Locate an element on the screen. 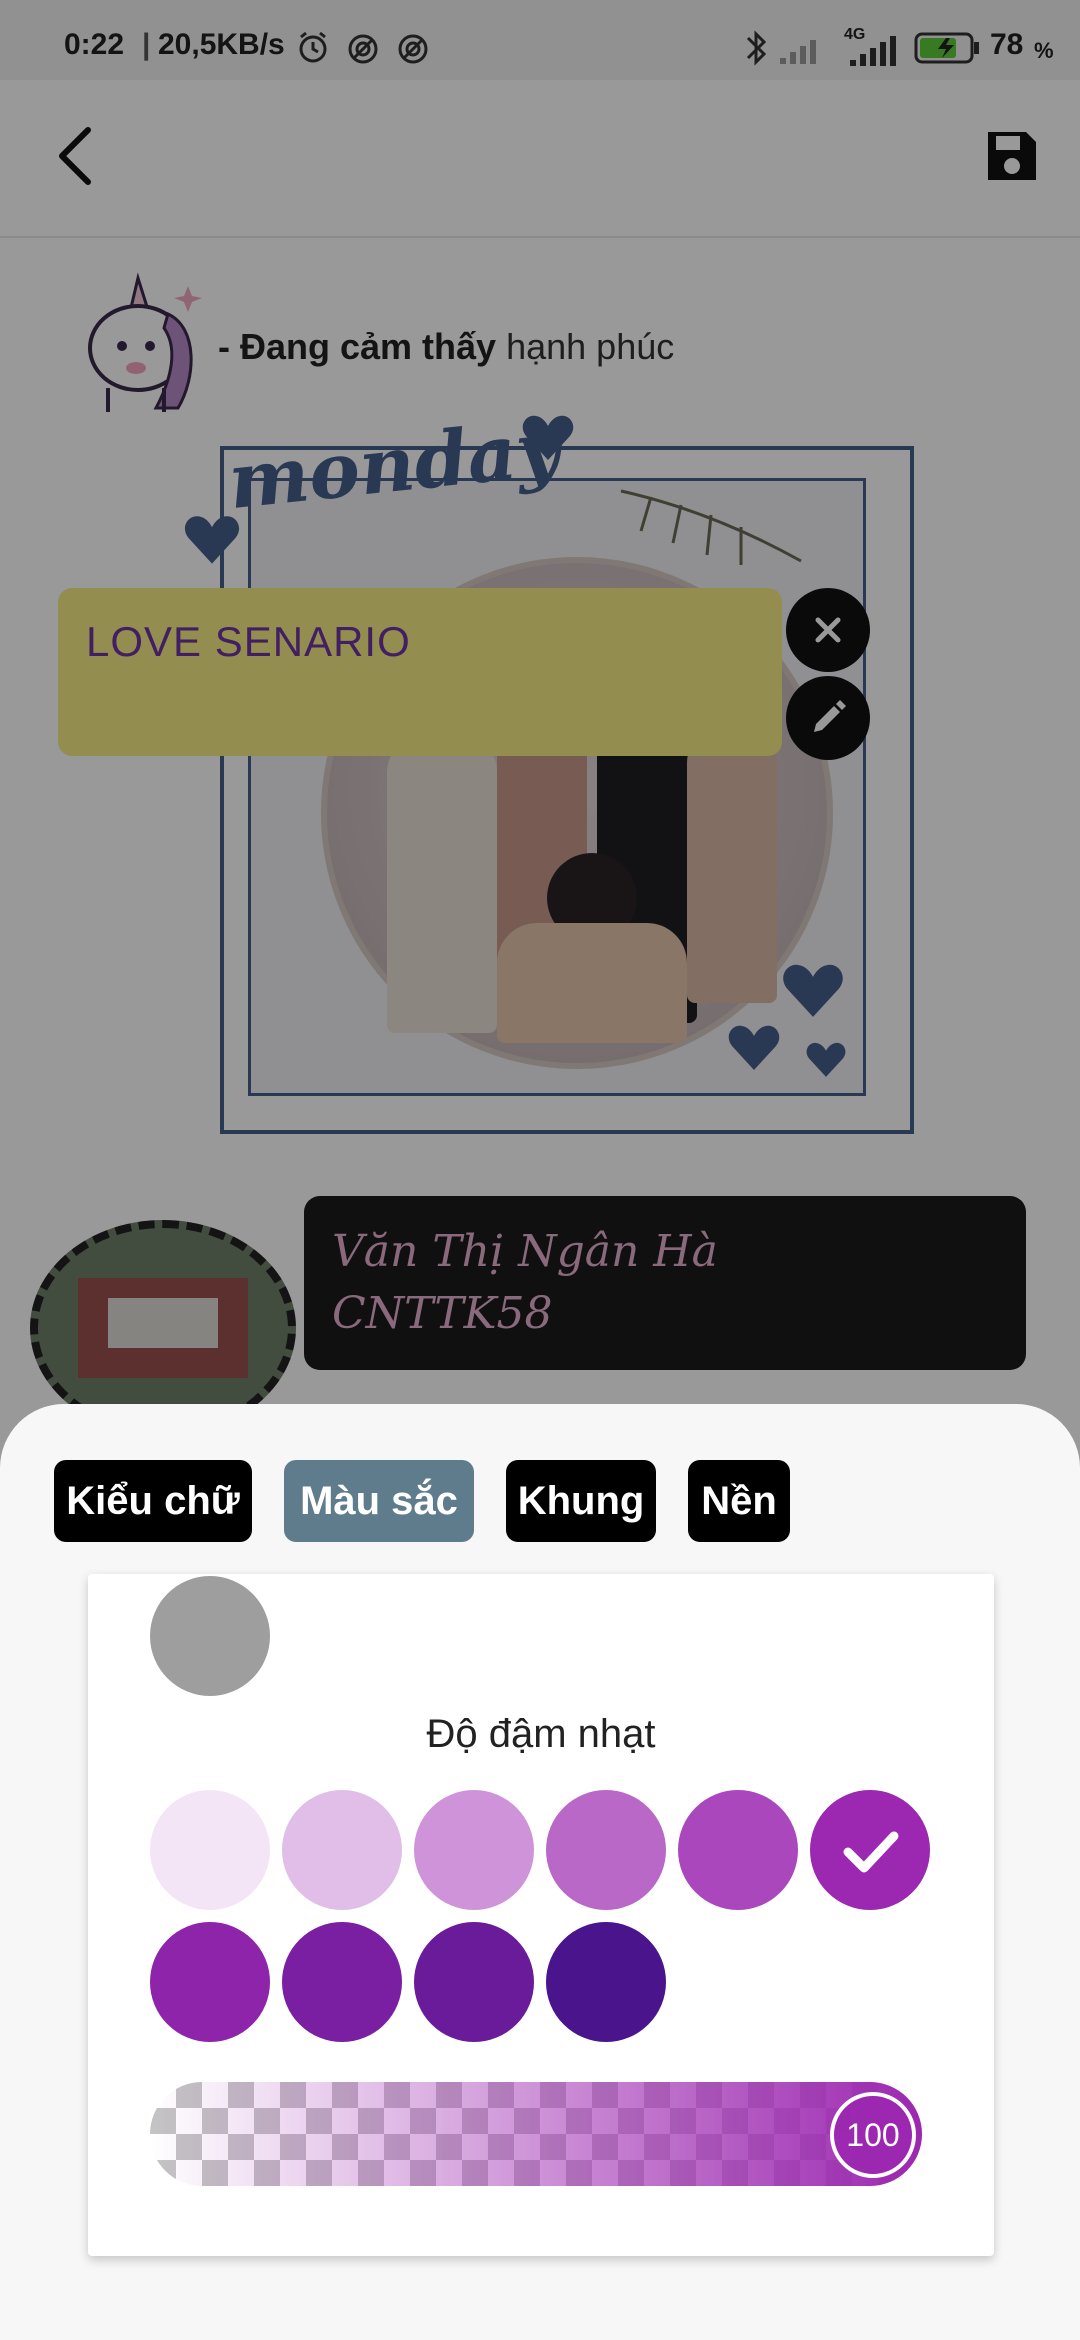  tab-label: Màu sắc is located at coordinates (379, 1501).